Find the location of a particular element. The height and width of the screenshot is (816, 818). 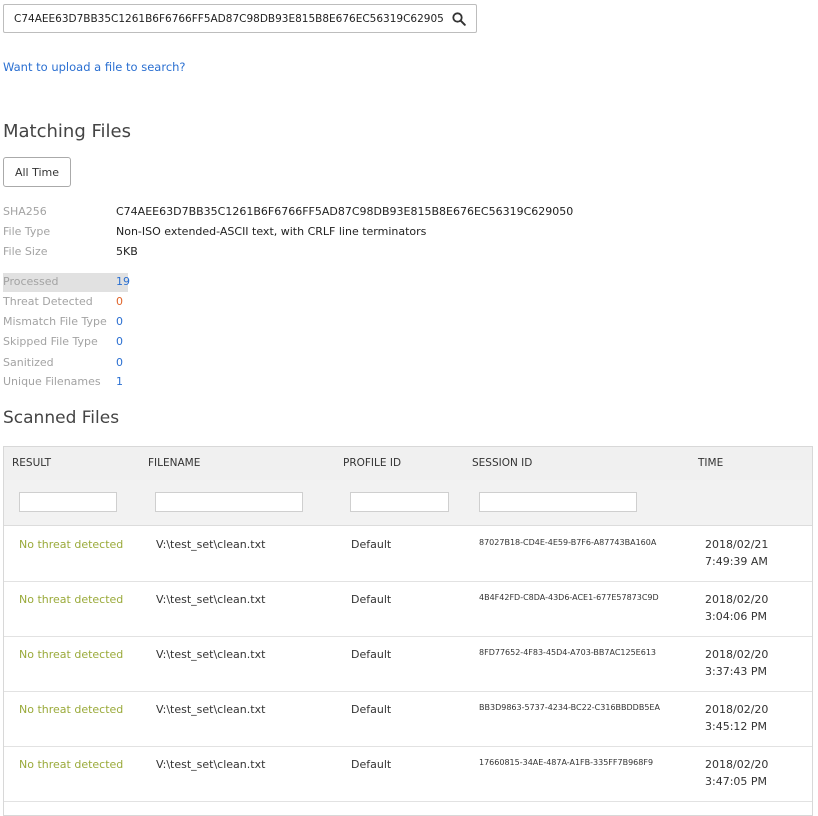

session-cell: 17660815-34AE-487A-A1FB-335FF7B968F9 is located at coordinates (566, 762).